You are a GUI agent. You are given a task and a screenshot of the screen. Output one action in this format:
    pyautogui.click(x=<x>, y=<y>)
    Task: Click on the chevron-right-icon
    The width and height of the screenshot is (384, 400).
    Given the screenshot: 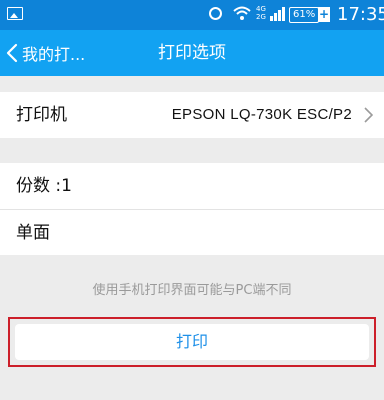 What is the action you would take?
    pyautogui.click(x=368, y=115)
    